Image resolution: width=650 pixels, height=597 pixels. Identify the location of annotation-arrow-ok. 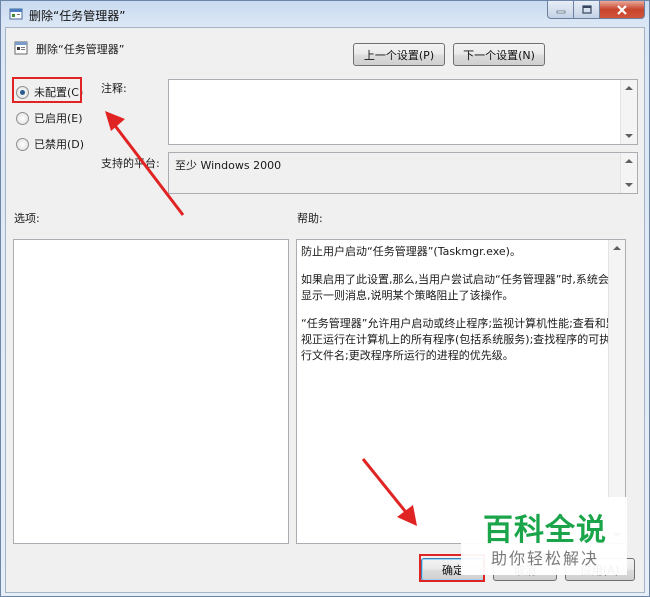
(389, 492).